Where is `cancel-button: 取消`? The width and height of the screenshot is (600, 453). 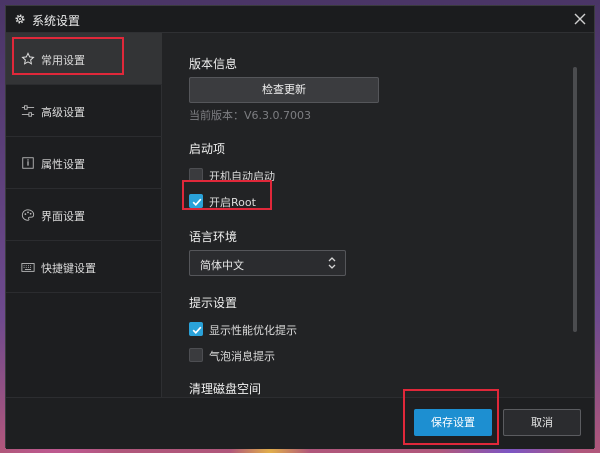 cancel-button: 取消 is located at coordinates (542, 422).